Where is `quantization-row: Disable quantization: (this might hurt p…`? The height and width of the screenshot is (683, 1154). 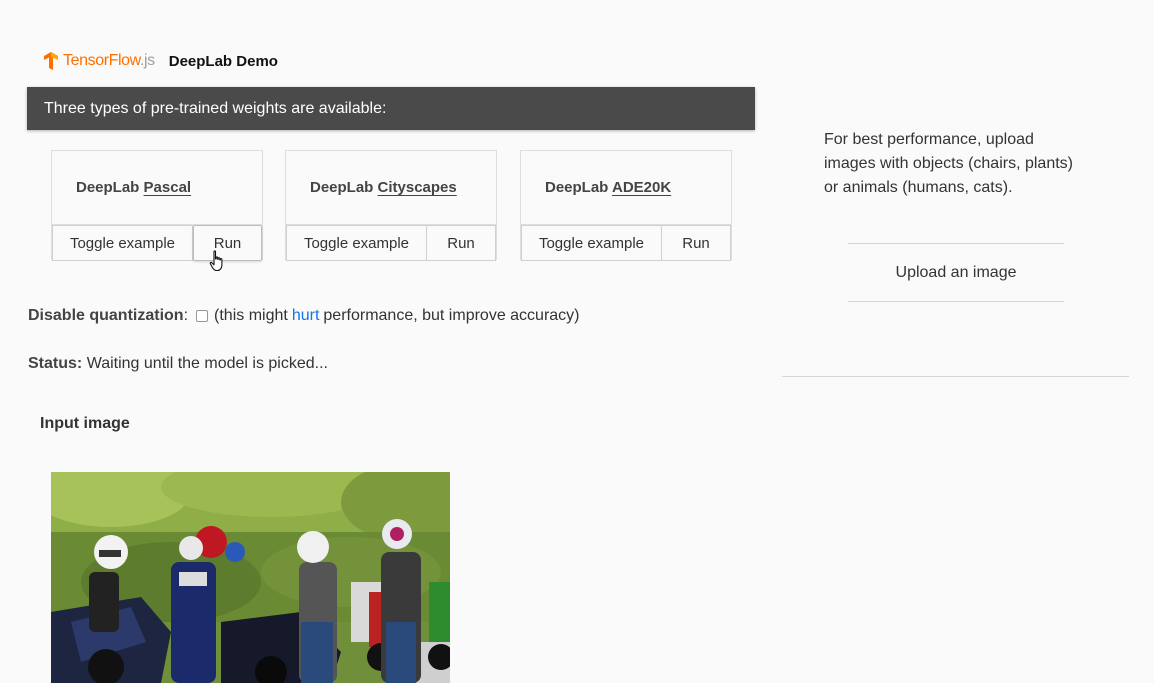 quantization-row: Disable quantization: (this might hurt p… is located at coordinates (304, 316).